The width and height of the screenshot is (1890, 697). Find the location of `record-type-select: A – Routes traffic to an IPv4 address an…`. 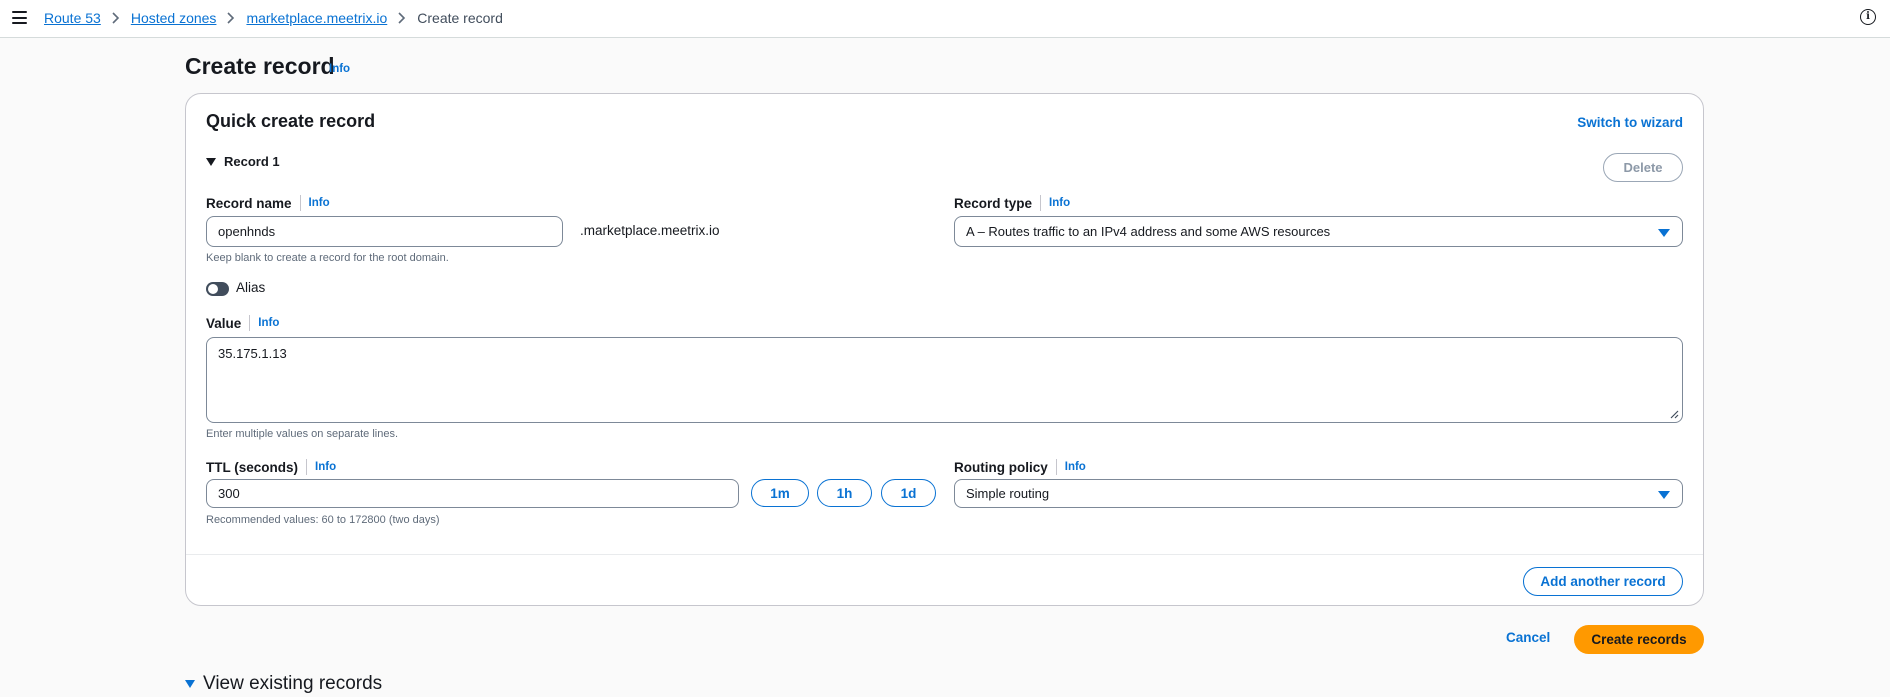

record-type-select: A – Routes traffic to an IPv4 address an… is located at coordinates (1318, 231).